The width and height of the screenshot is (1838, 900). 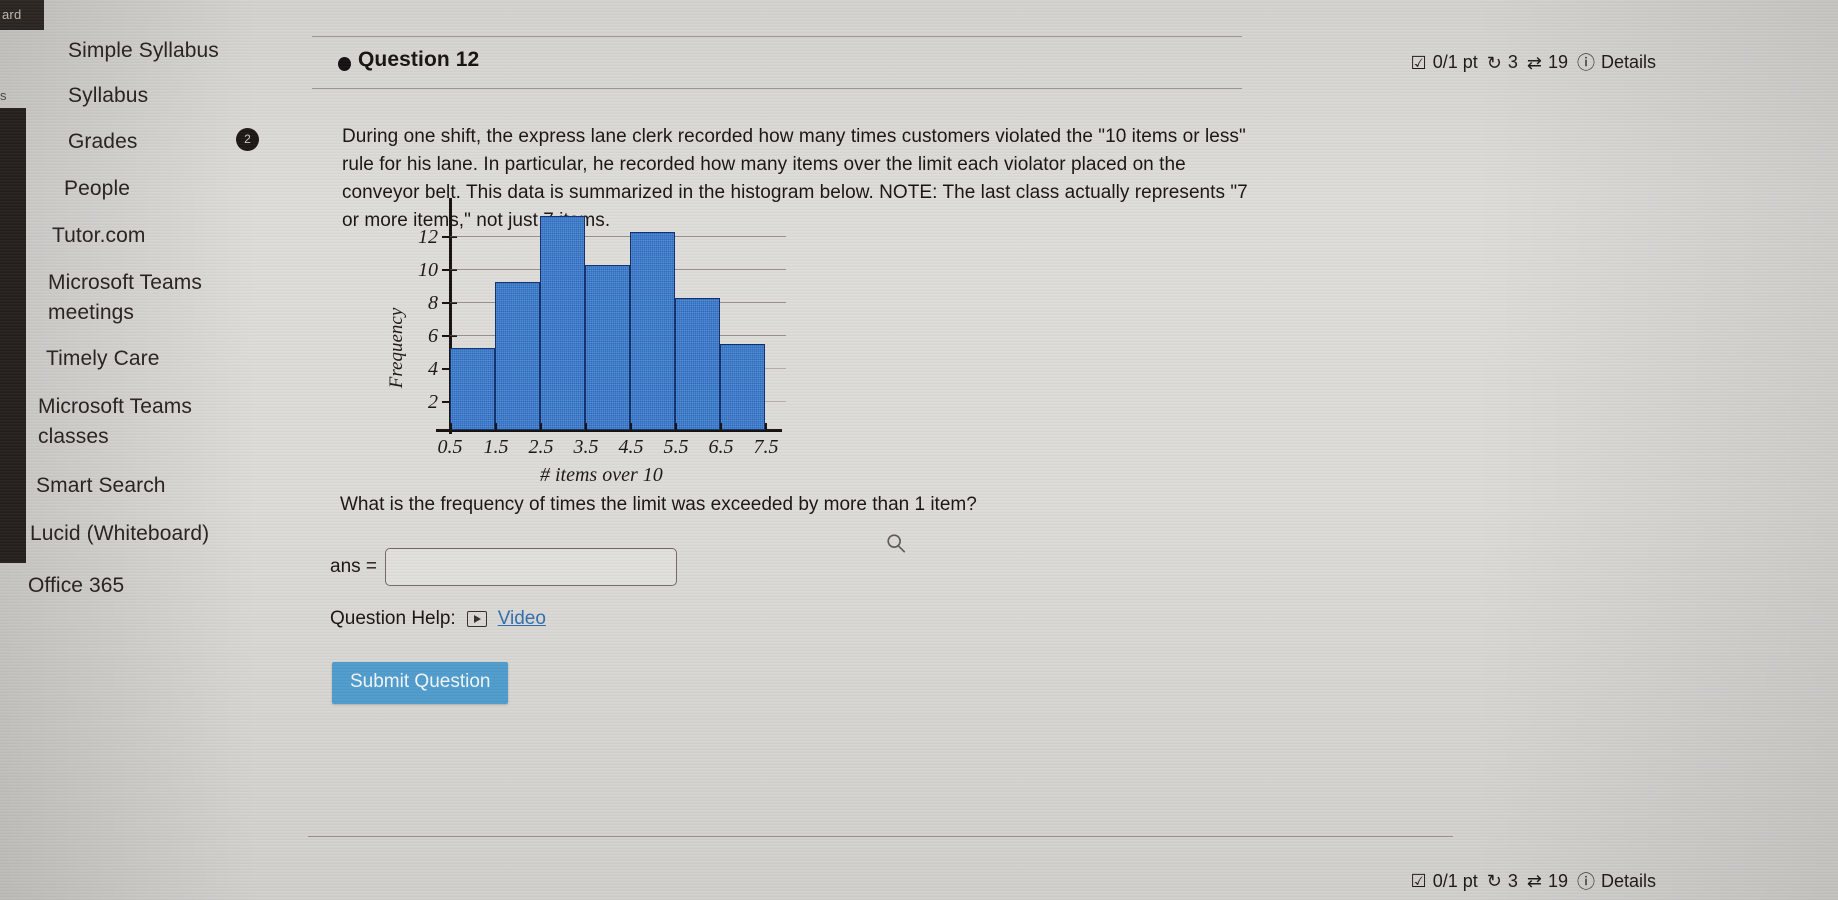 I want to click on y-tick-label: 2, so click(x=433, y=402).